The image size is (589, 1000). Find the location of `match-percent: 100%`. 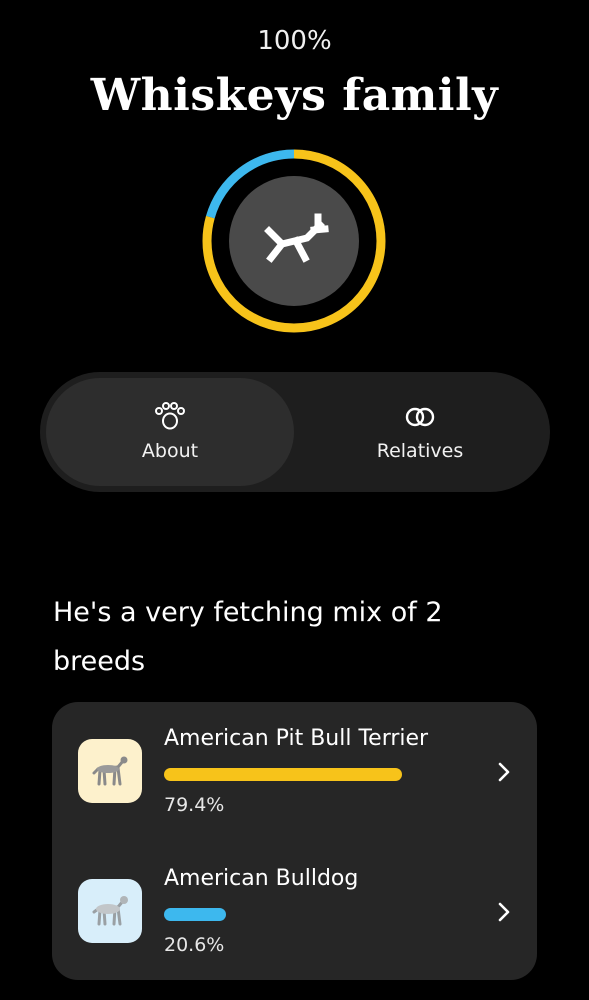

match-percent: 100% is located at coordinates (294, 41).